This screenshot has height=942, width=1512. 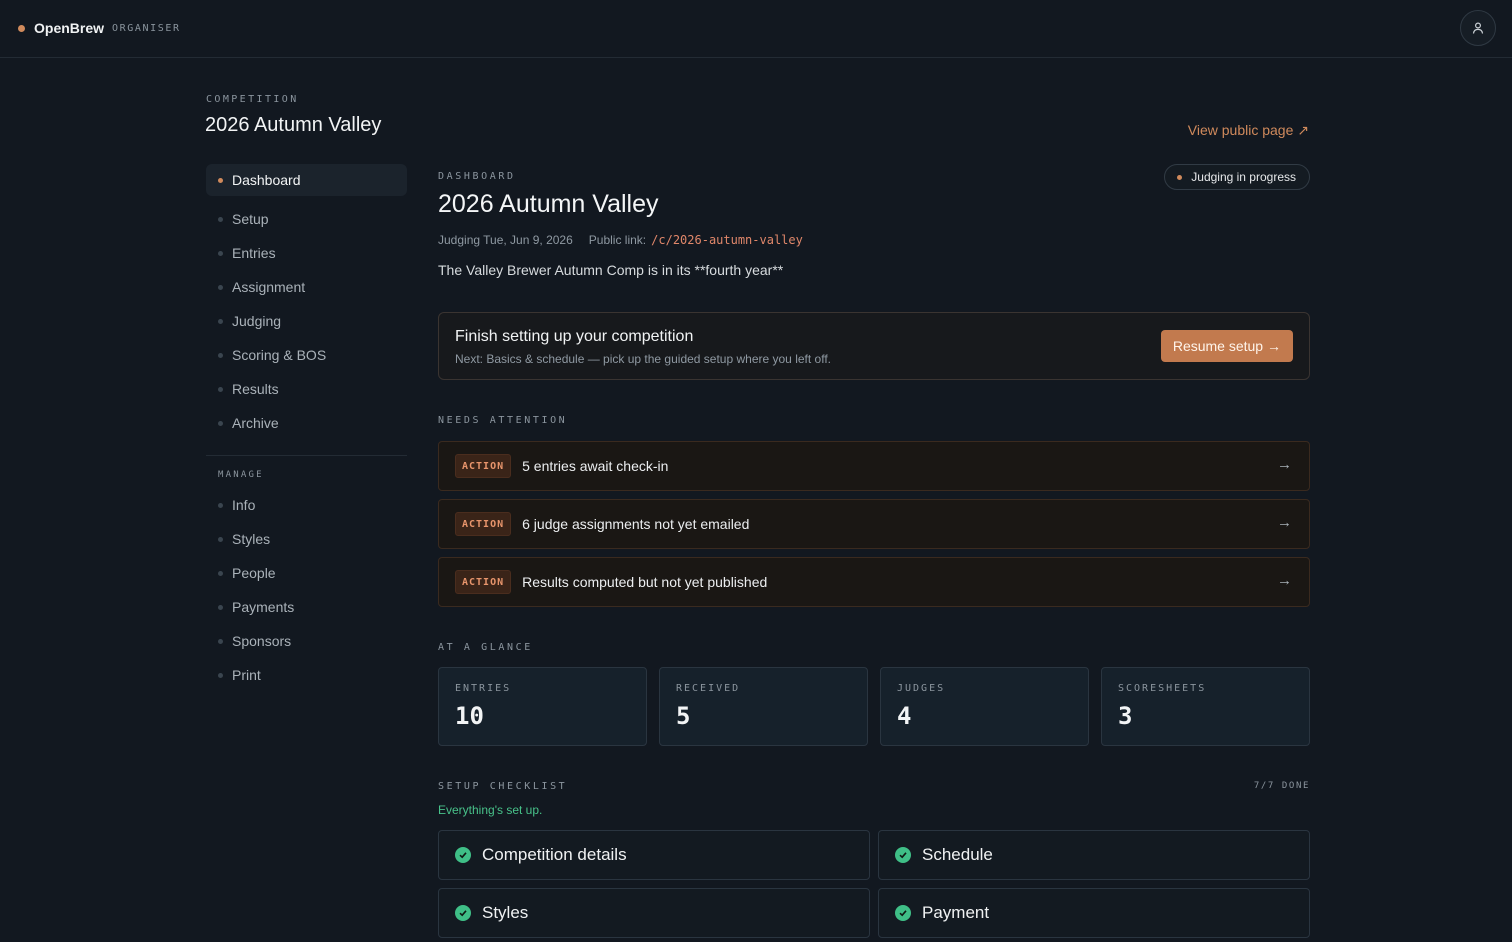 What do you see at coordinates (763, 706) in the screenshot?
I see `stat-card-received: RECEIVED 5` at bounding box center [763, 706].